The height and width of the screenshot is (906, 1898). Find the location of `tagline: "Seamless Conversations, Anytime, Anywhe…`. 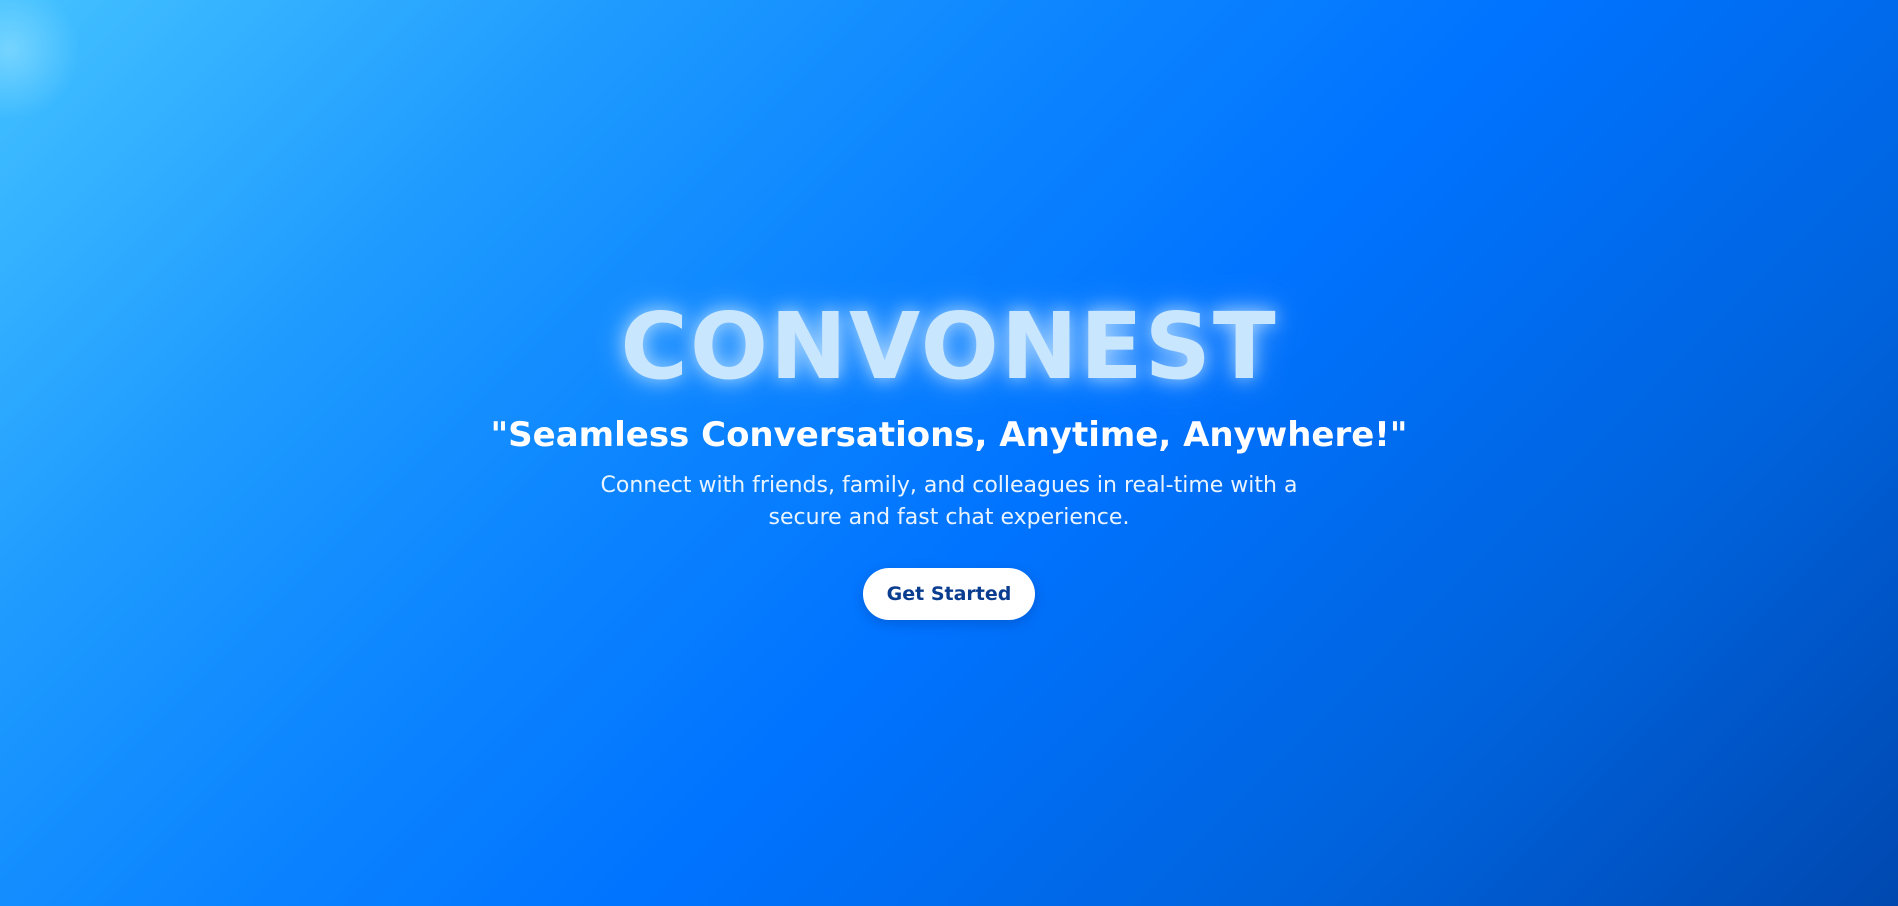

tagline: "Seamless Conversations, Anytime, Anywhe… is located at coordinates (949, 435).